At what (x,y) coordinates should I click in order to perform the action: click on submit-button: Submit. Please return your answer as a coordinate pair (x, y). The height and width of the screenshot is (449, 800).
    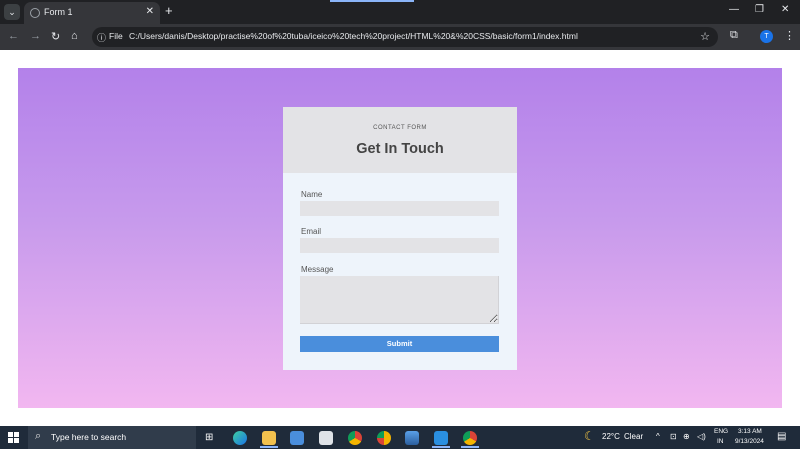
    Looking at the image, I should click on (399, 344).